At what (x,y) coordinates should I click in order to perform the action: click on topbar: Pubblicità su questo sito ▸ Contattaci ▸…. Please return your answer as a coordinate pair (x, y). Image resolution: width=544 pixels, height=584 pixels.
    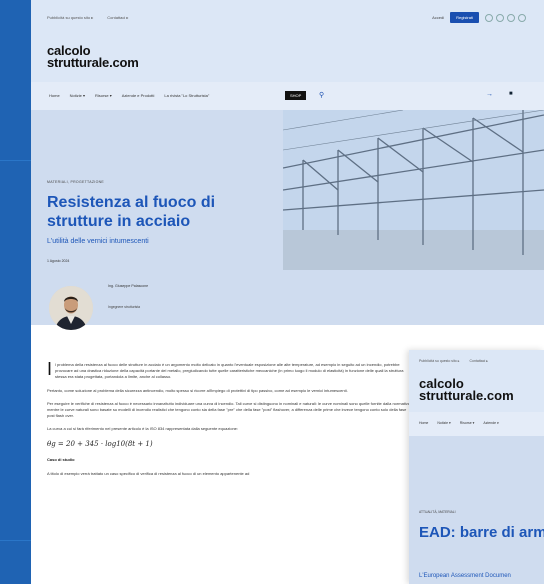
    Looking at the image, I should click on (287, 20).